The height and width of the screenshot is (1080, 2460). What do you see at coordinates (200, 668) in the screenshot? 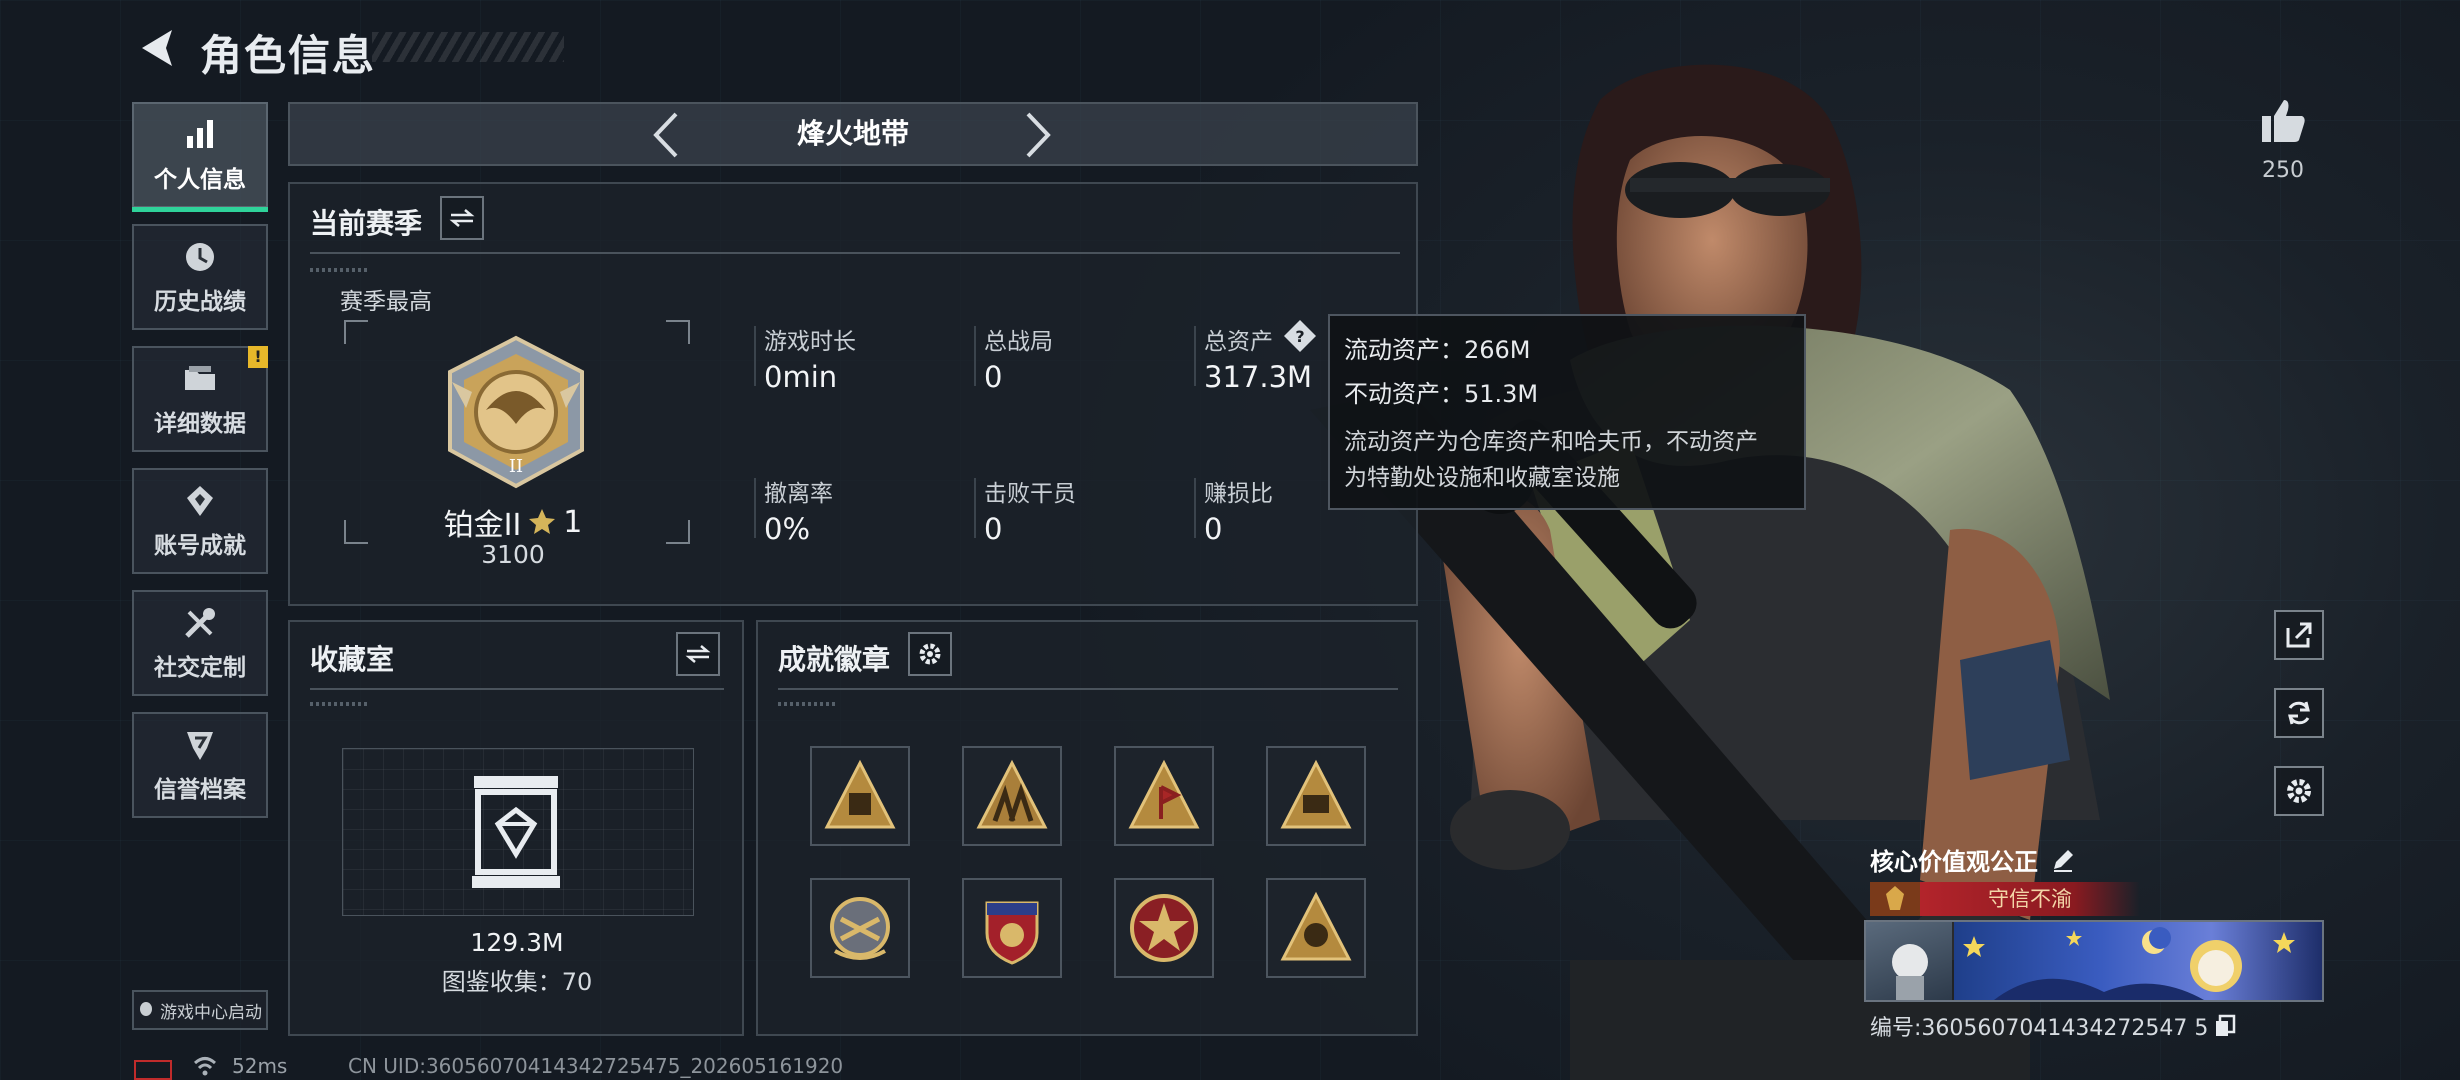
I see `nav-label: 社交定制` at bounding box center [200, 668].